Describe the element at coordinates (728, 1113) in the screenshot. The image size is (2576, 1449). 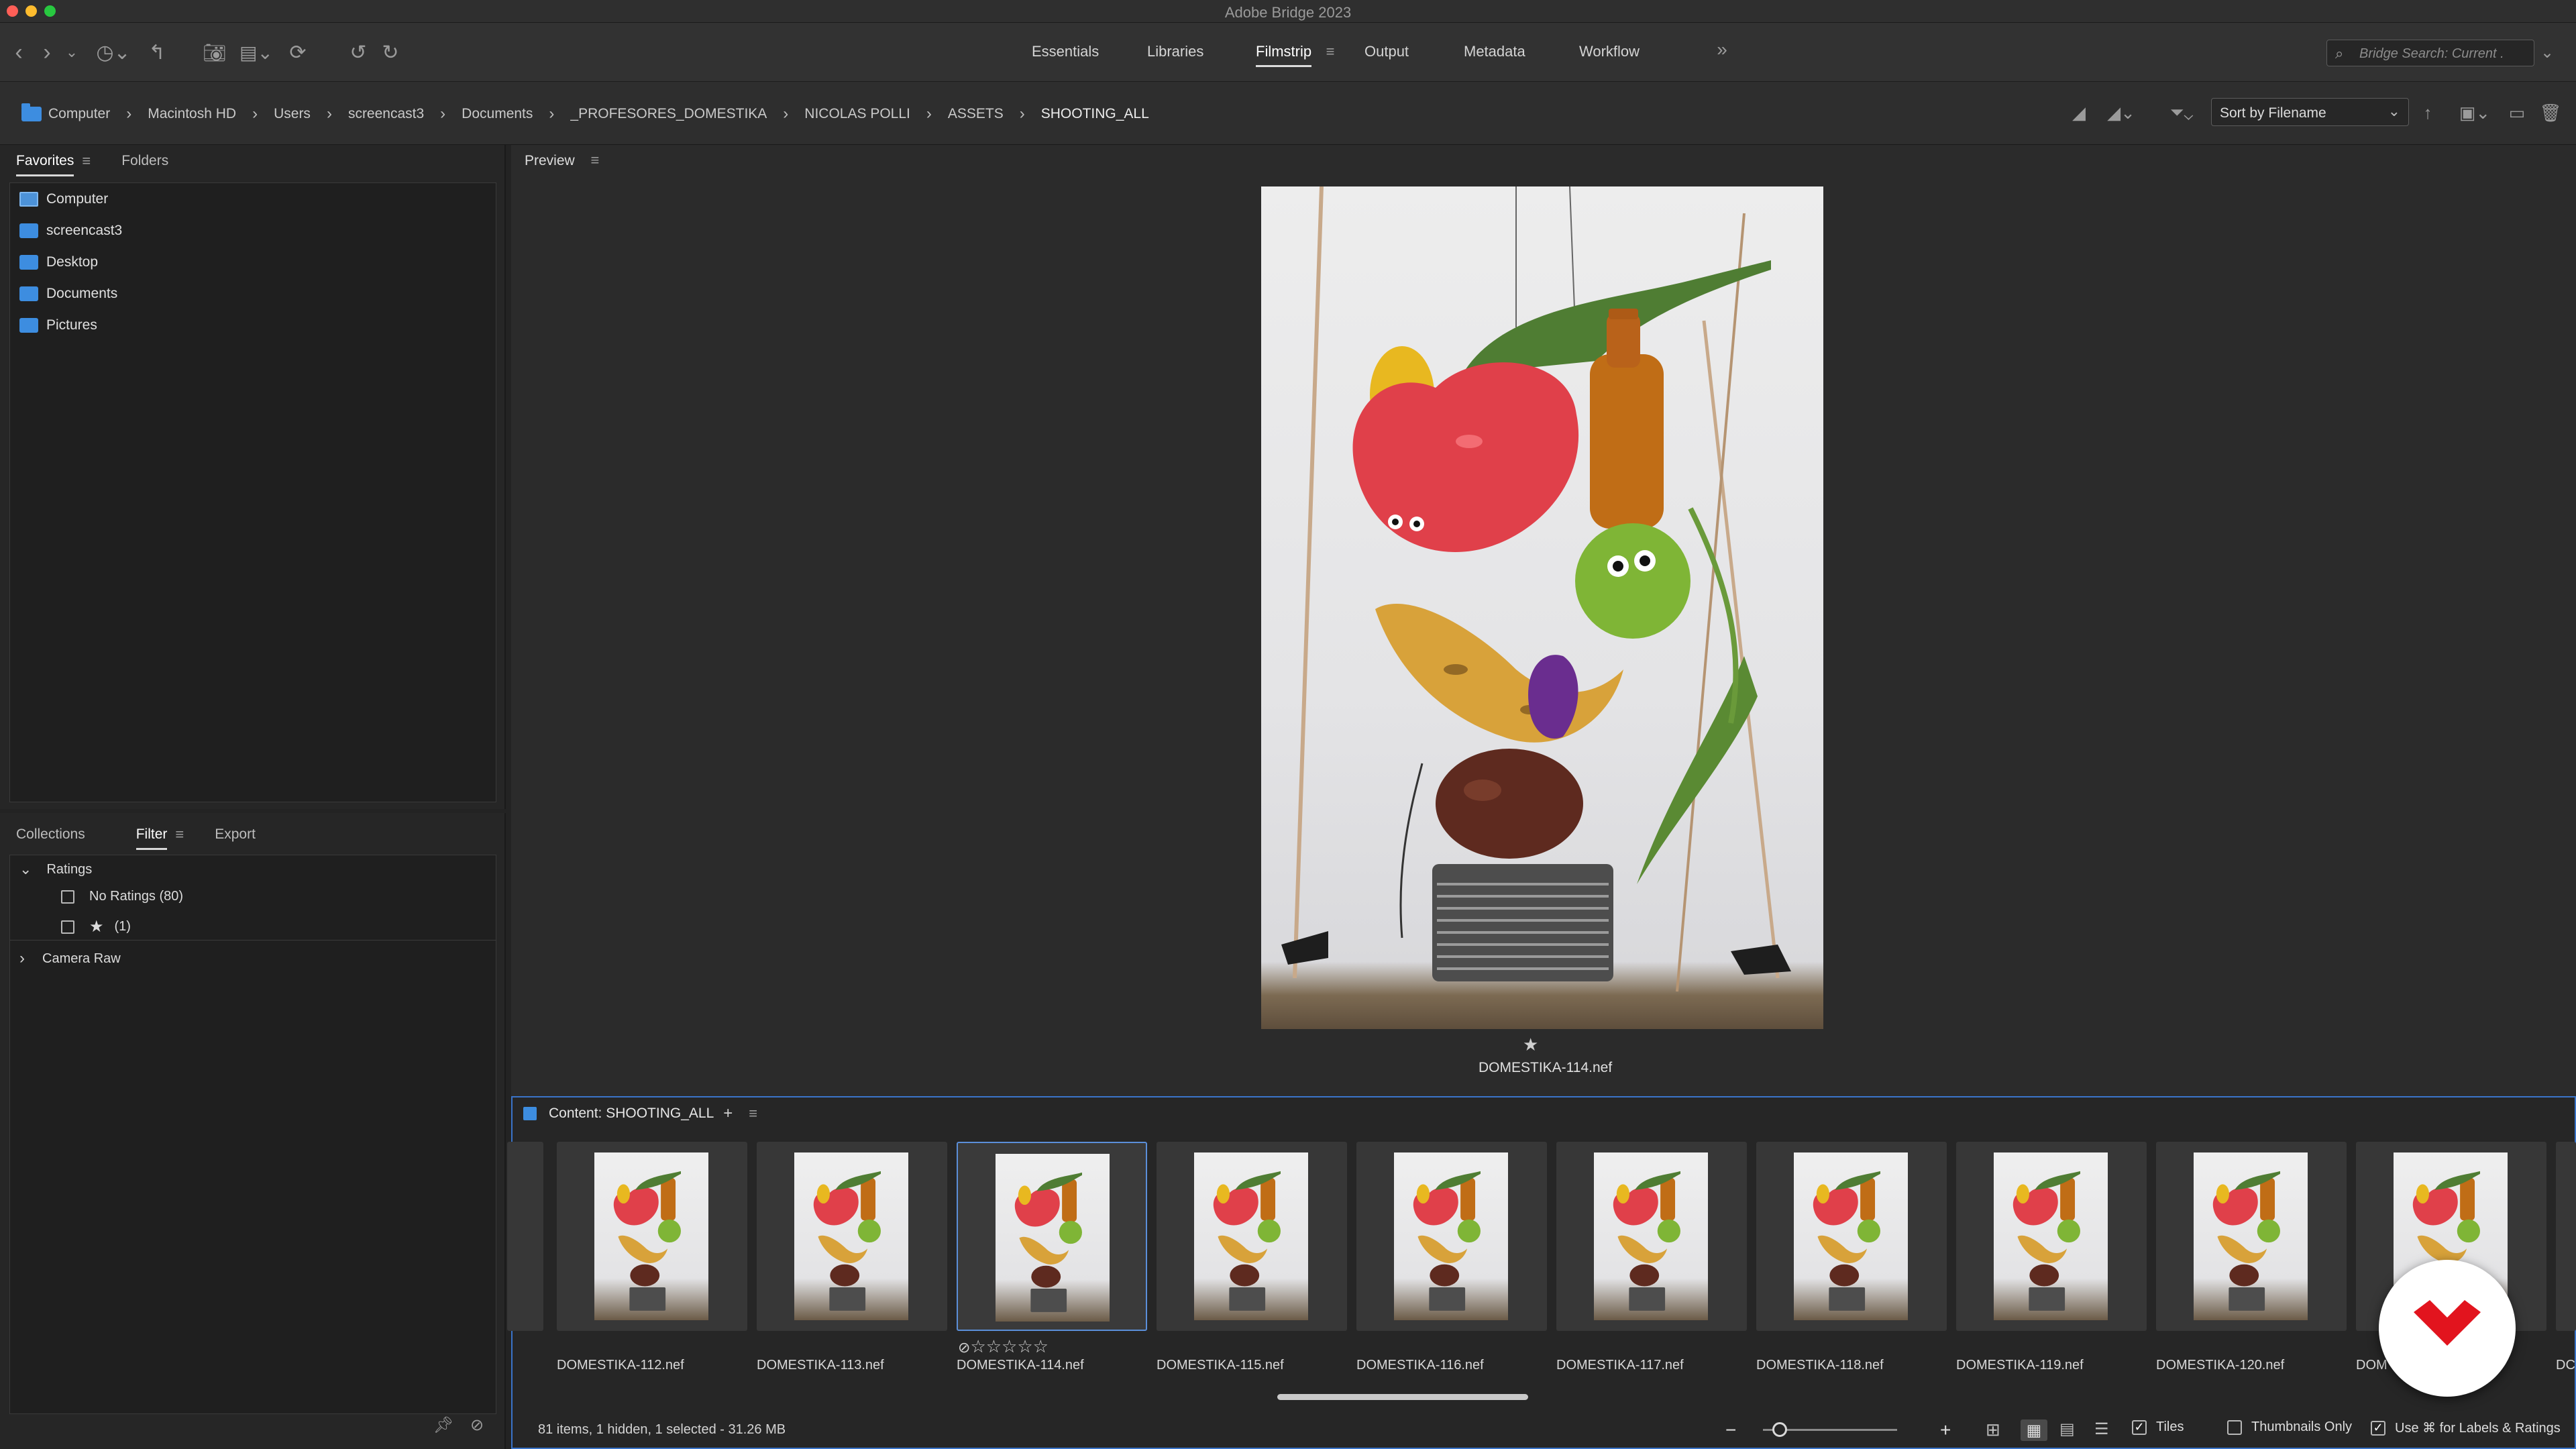
I see `add-tab-icon: +` at that location.